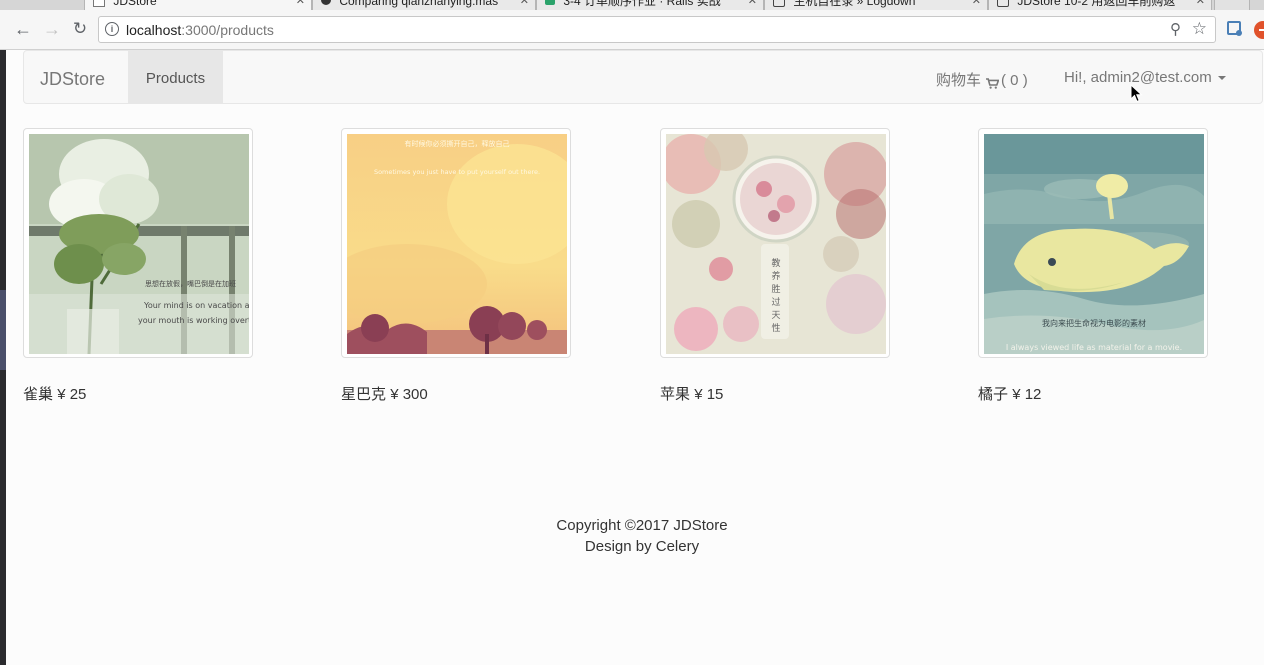 Image resolution: width=1264 pixels, height=665 pixels. What do you see at coordinates (198, 5) in the screenshot?
I see `browser-tab-jdstore: JDStore ✕` at bounding box center [198, 5].